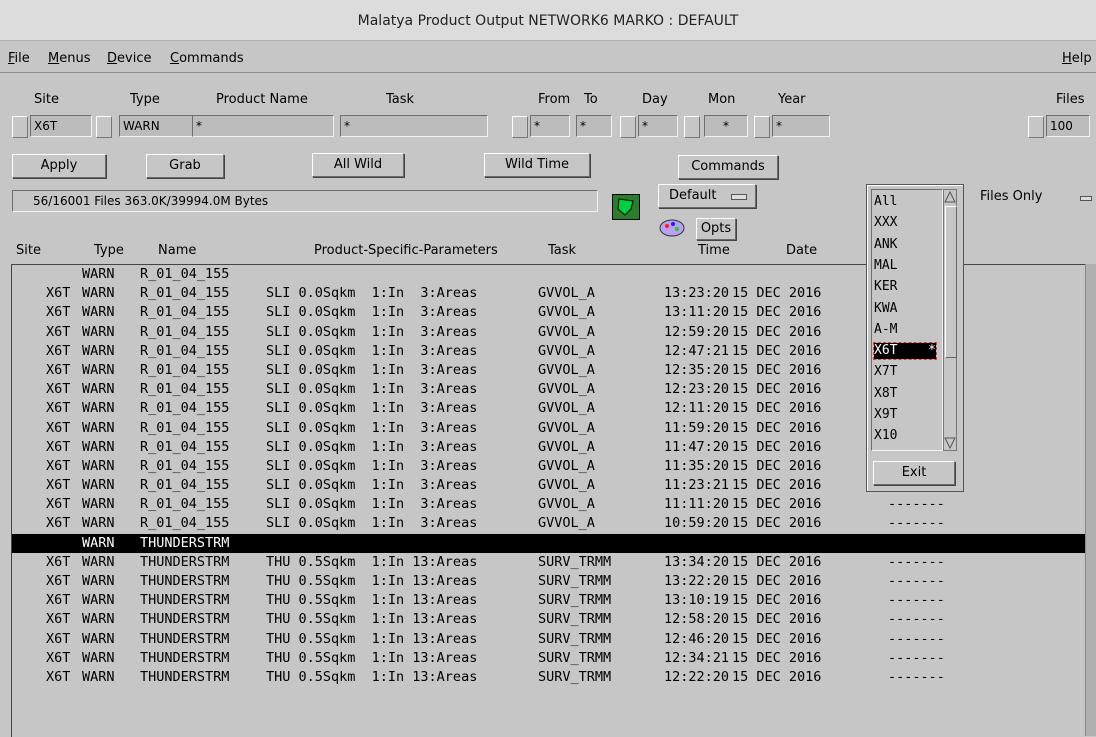  I want to click on palette-icon, so click(672, 228).